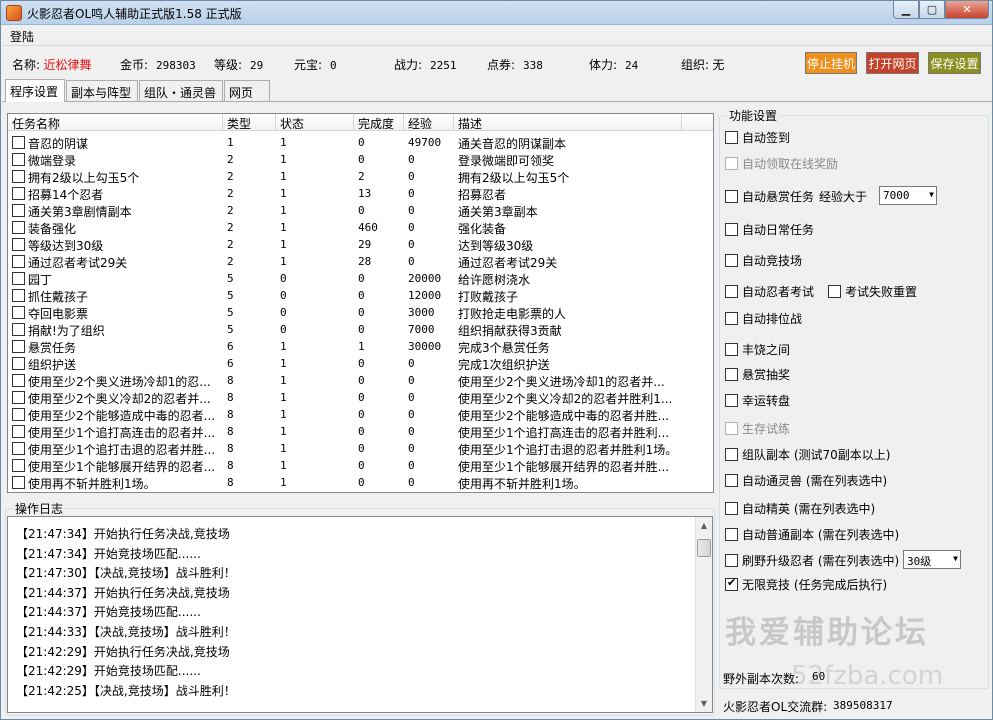  What do you see at coordinates (568, 122) in the screenshot?
I see `col-description: 描述` at bounding box center [568, 122].